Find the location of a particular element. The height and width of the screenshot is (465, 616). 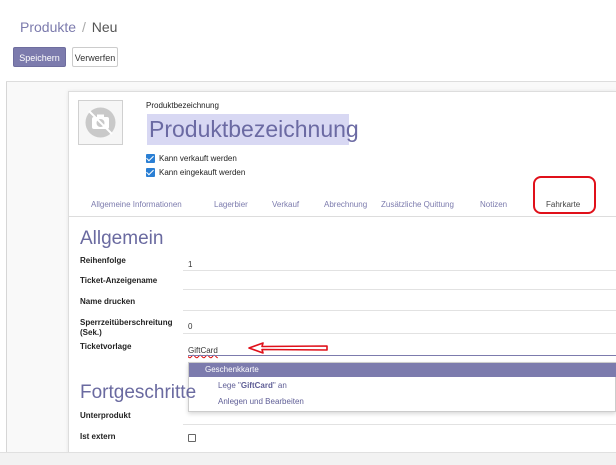

breadcrumb: Produkte / Neu is located at coordinates (68, 27).